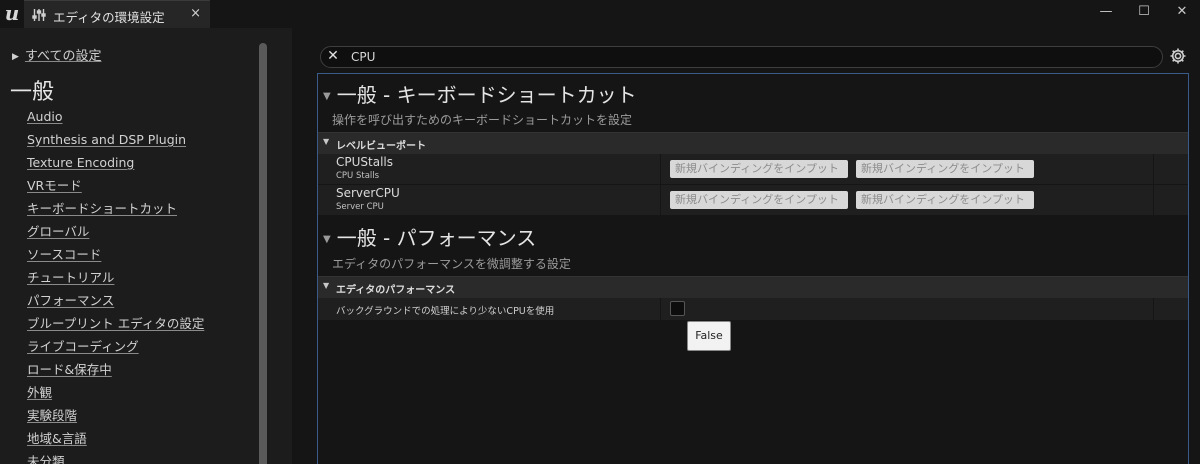  Describe the element at coordinates (753, 287) in the screenshot. I see `category-editor-performance: ▼ エディタのパフォーマンス` at that location.